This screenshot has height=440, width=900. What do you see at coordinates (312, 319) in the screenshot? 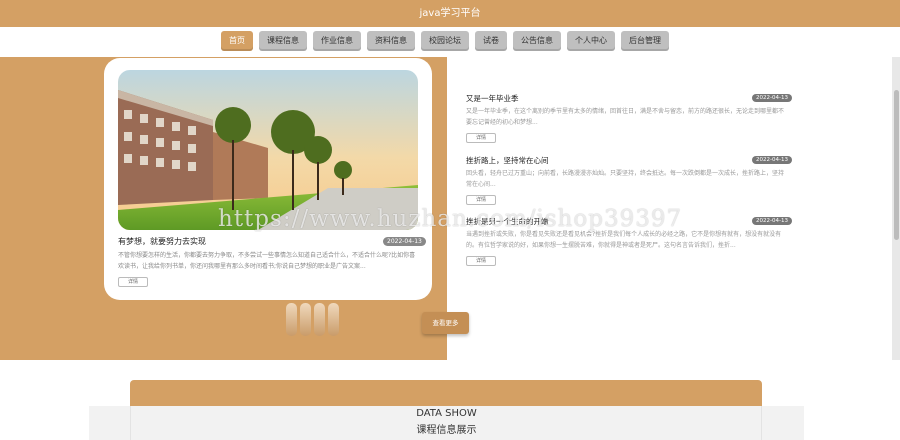
I see `carousel-indicators` at bounding box center [312, 319].